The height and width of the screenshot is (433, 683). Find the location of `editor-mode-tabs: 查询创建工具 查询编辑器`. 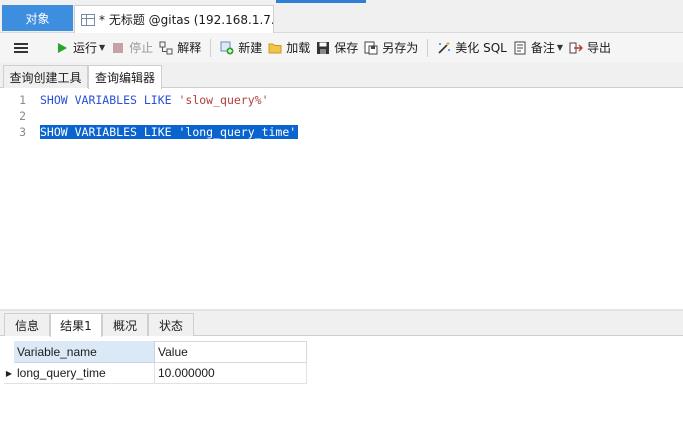

editor-mode-tabs: 查询创建工具 查询编辑器 is located at coordinates (341, 75).